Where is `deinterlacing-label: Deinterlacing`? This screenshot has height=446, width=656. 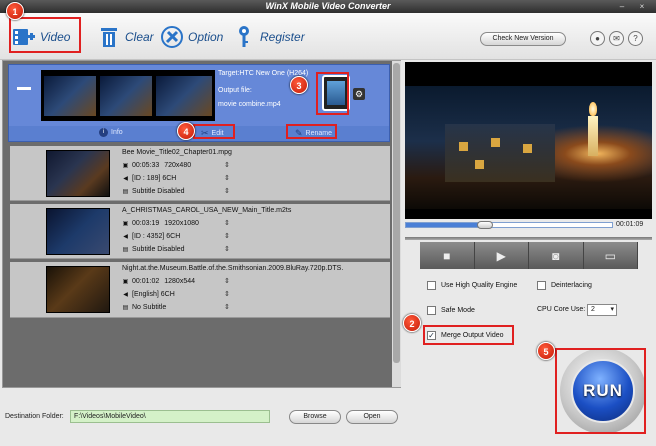 deinterlacing-label: Deinterlacing is located at coordinates (571, 285).